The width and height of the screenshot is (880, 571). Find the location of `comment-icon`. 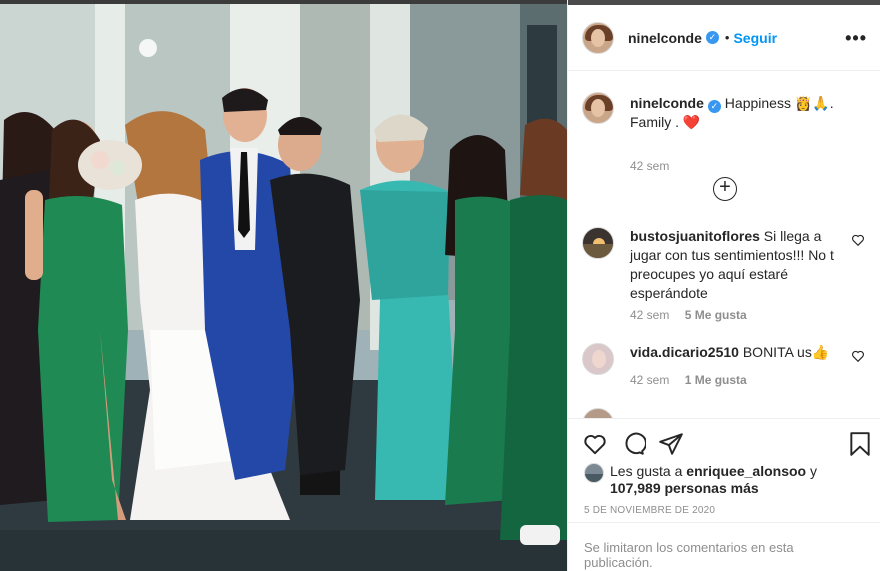

comment-icon is located at coordinates (633, 444).